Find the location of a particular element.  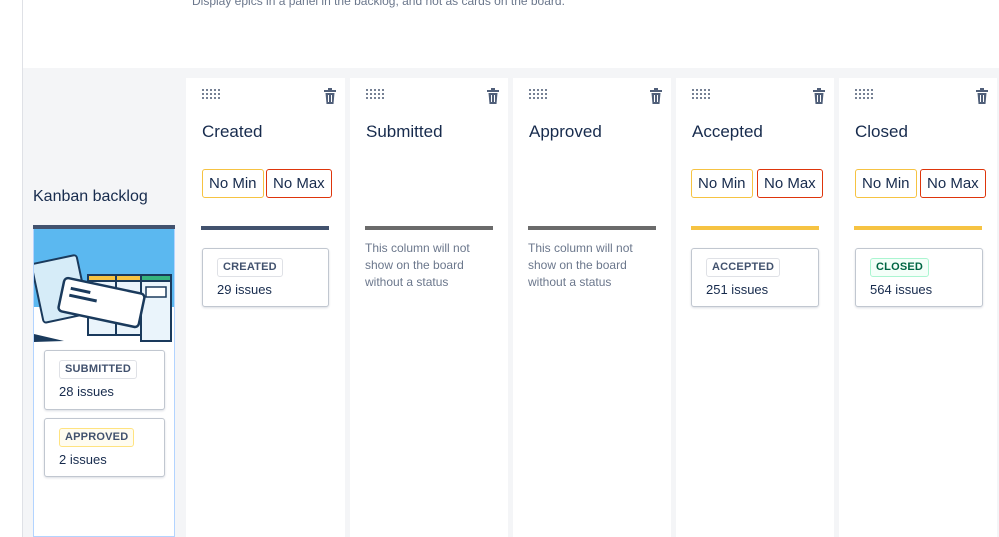

backlog-title: Kanban backlog is located at coordinates (90, 196).